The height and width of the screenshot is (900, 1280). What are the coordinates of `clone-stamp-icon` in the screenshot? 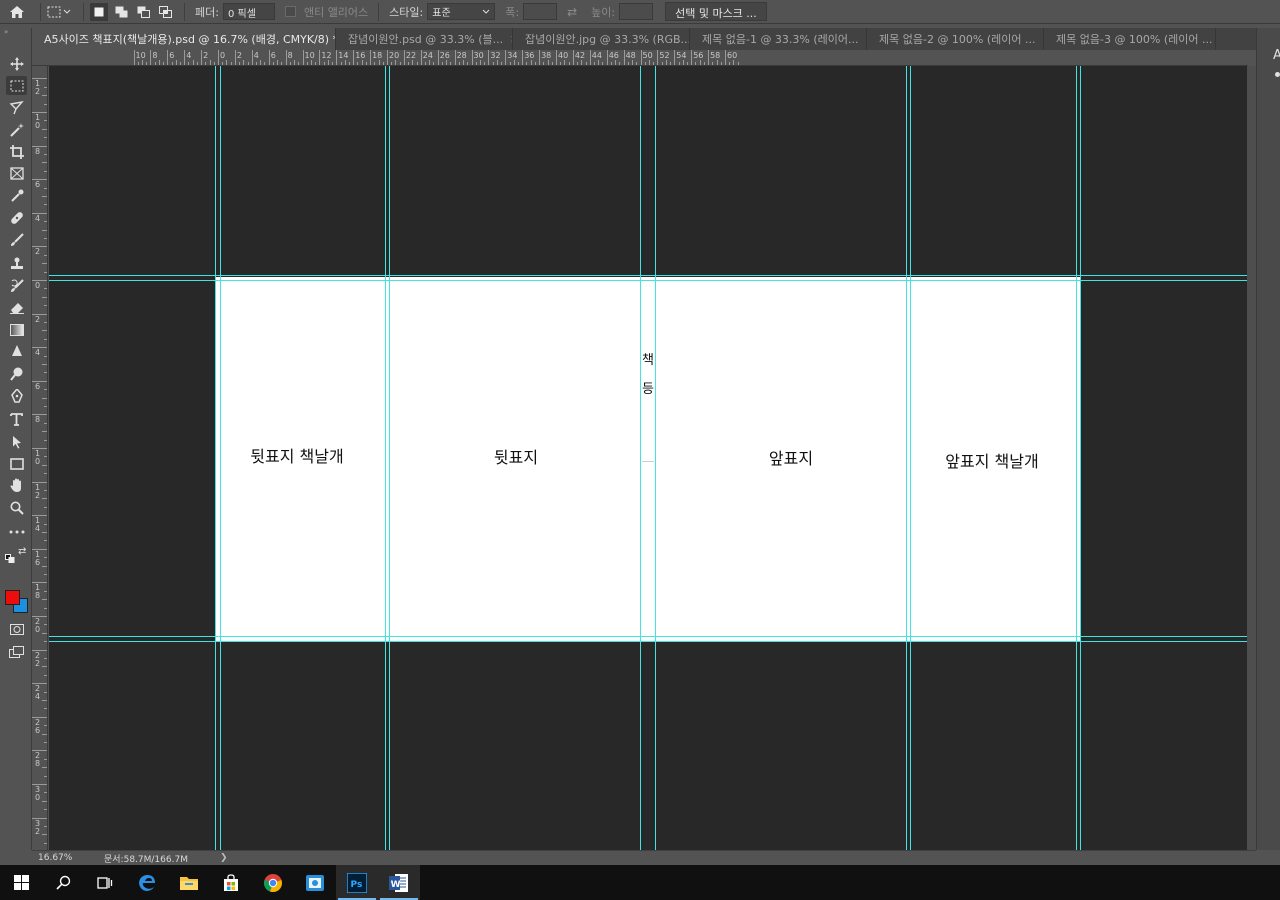 It's located at (16, 263).